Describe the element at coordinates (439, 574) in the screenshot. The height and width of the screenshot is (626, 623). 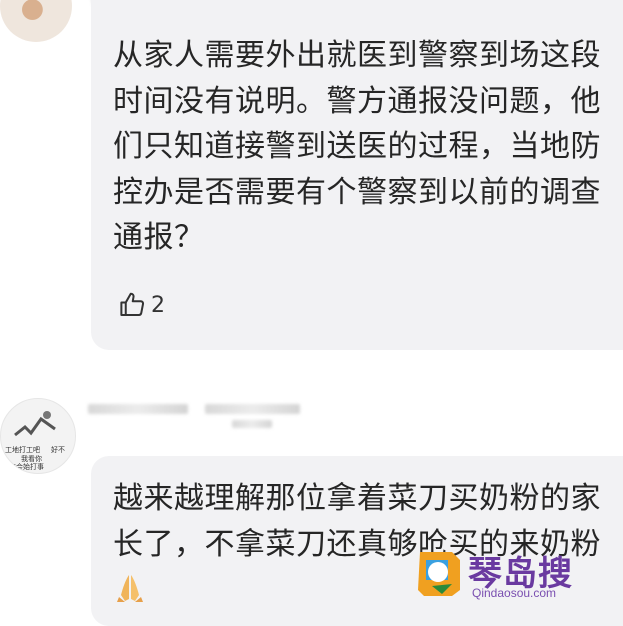
I see `watermark-logo-icon` at that location.